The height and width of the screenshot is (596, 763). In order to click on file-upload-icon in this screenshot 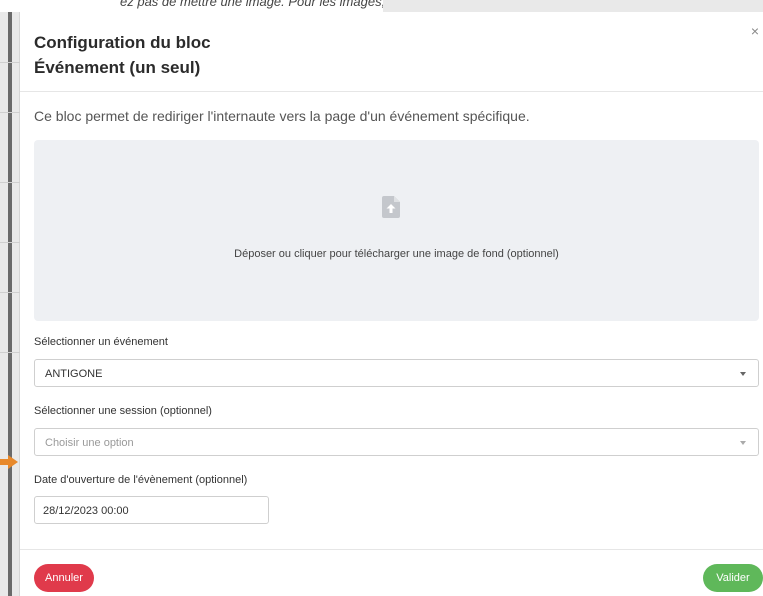, I will do `click(391, 207)`.